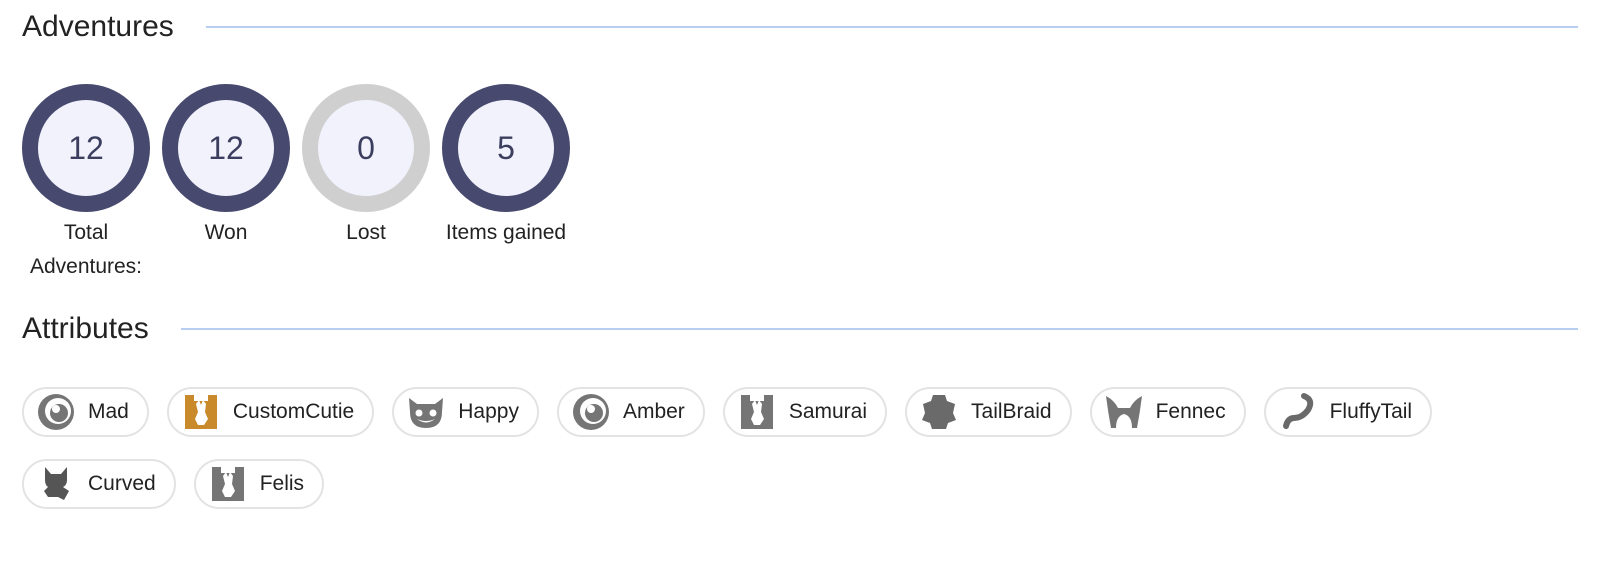  Describe the element at coordinates (891, 27) in the screenshot. I see `adventures-divider` at that location.